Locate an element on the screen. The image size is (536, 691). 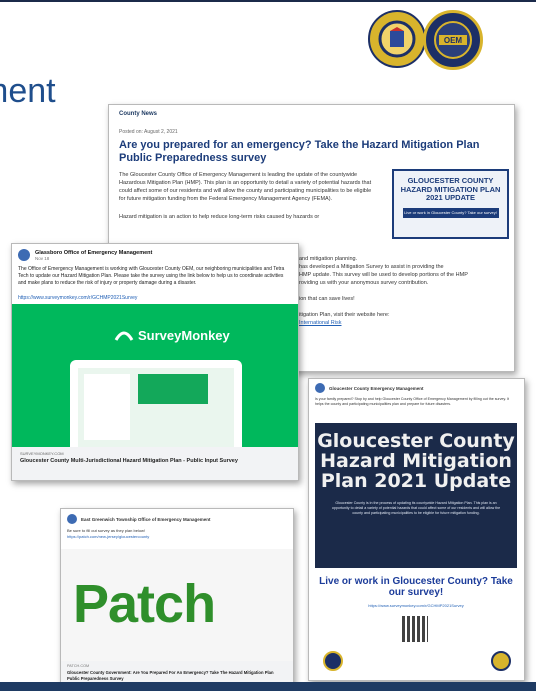
laptop-screen is located at coordinates (156, 407).